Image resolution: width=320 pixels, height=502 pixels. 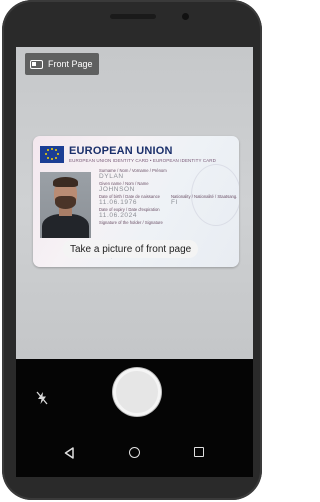 I want to click on dob-value: 11.06.1976, so click(x=118, y=202).